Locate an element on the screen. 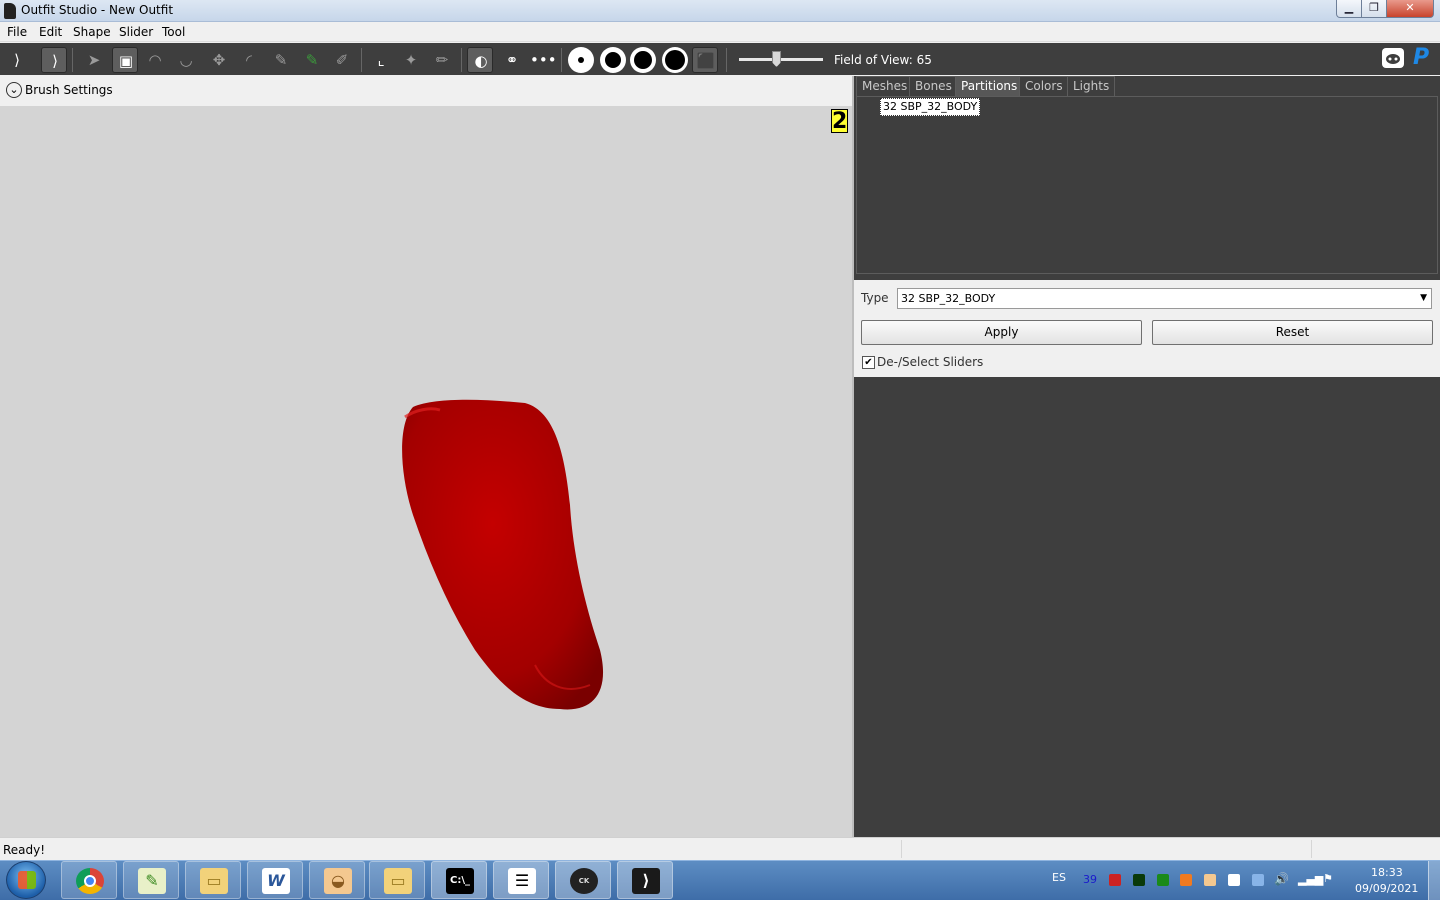  menu-shape: Shape is located at coordinates (92, 32).